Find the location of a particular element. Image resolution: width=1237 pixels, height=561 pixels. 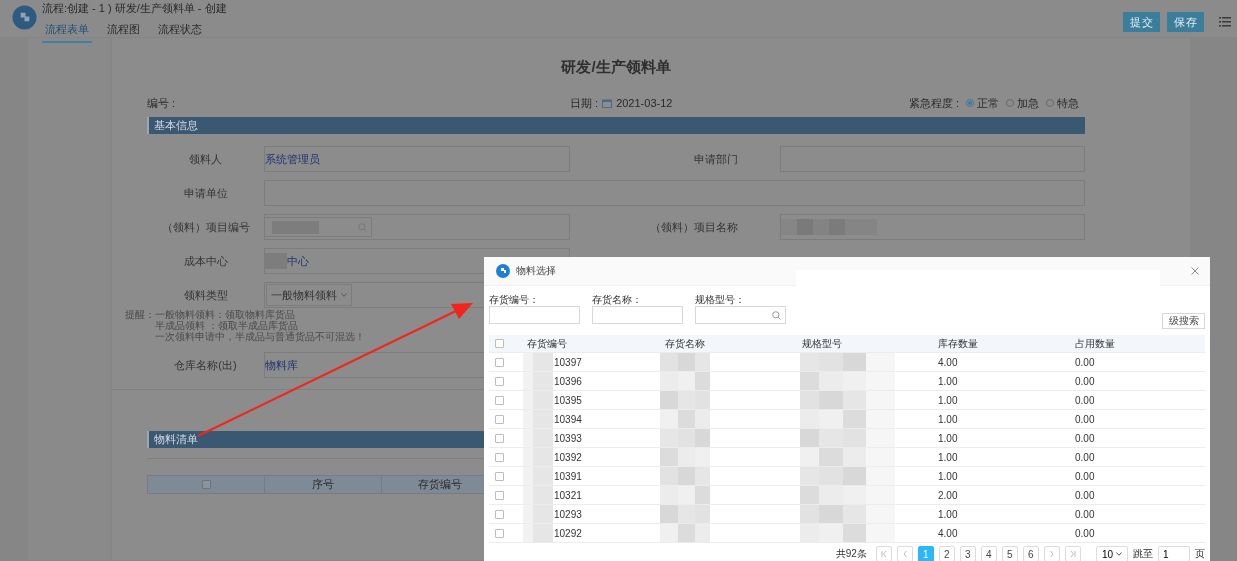

page-button: 1 is located at coordinates (925, 553).